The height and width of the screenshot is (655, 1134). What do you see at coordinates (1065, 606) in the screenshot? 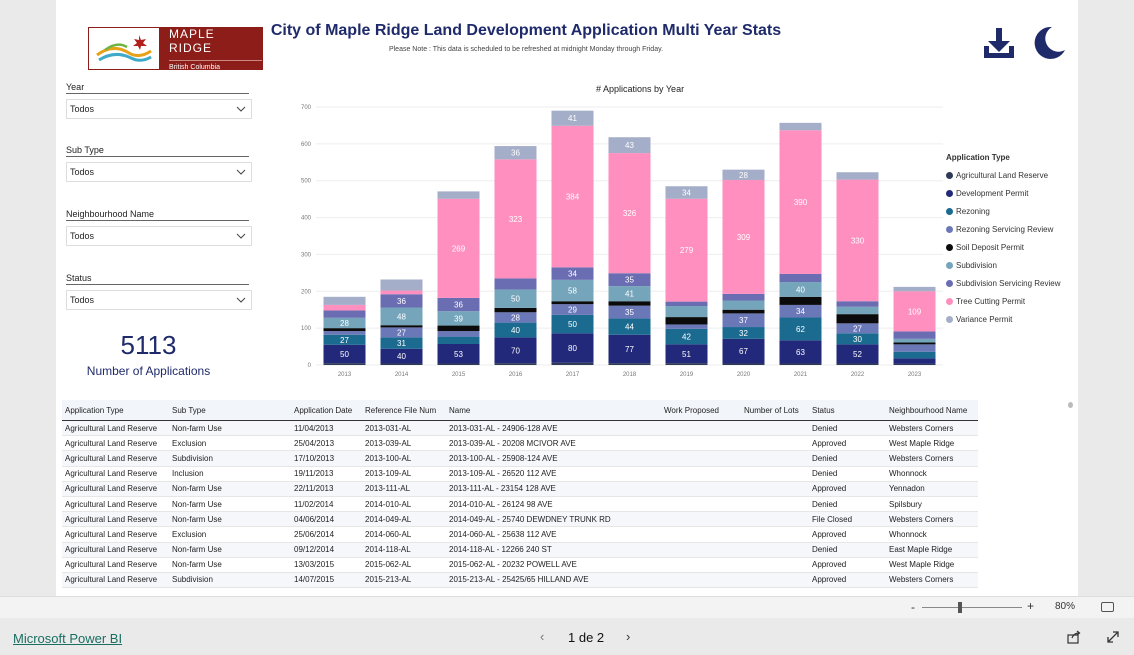
I see `zoom-level: 80%` at bounding box center [1065, 606].